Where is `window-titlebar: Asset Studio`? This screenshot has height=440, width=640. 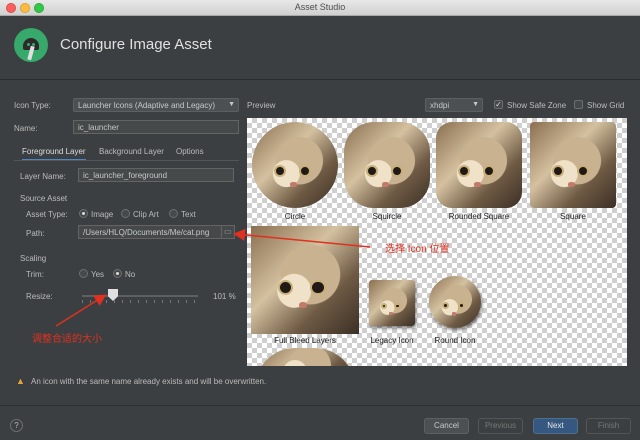 window-titlebar: Asset Studio is located at coordinates (320, 8).